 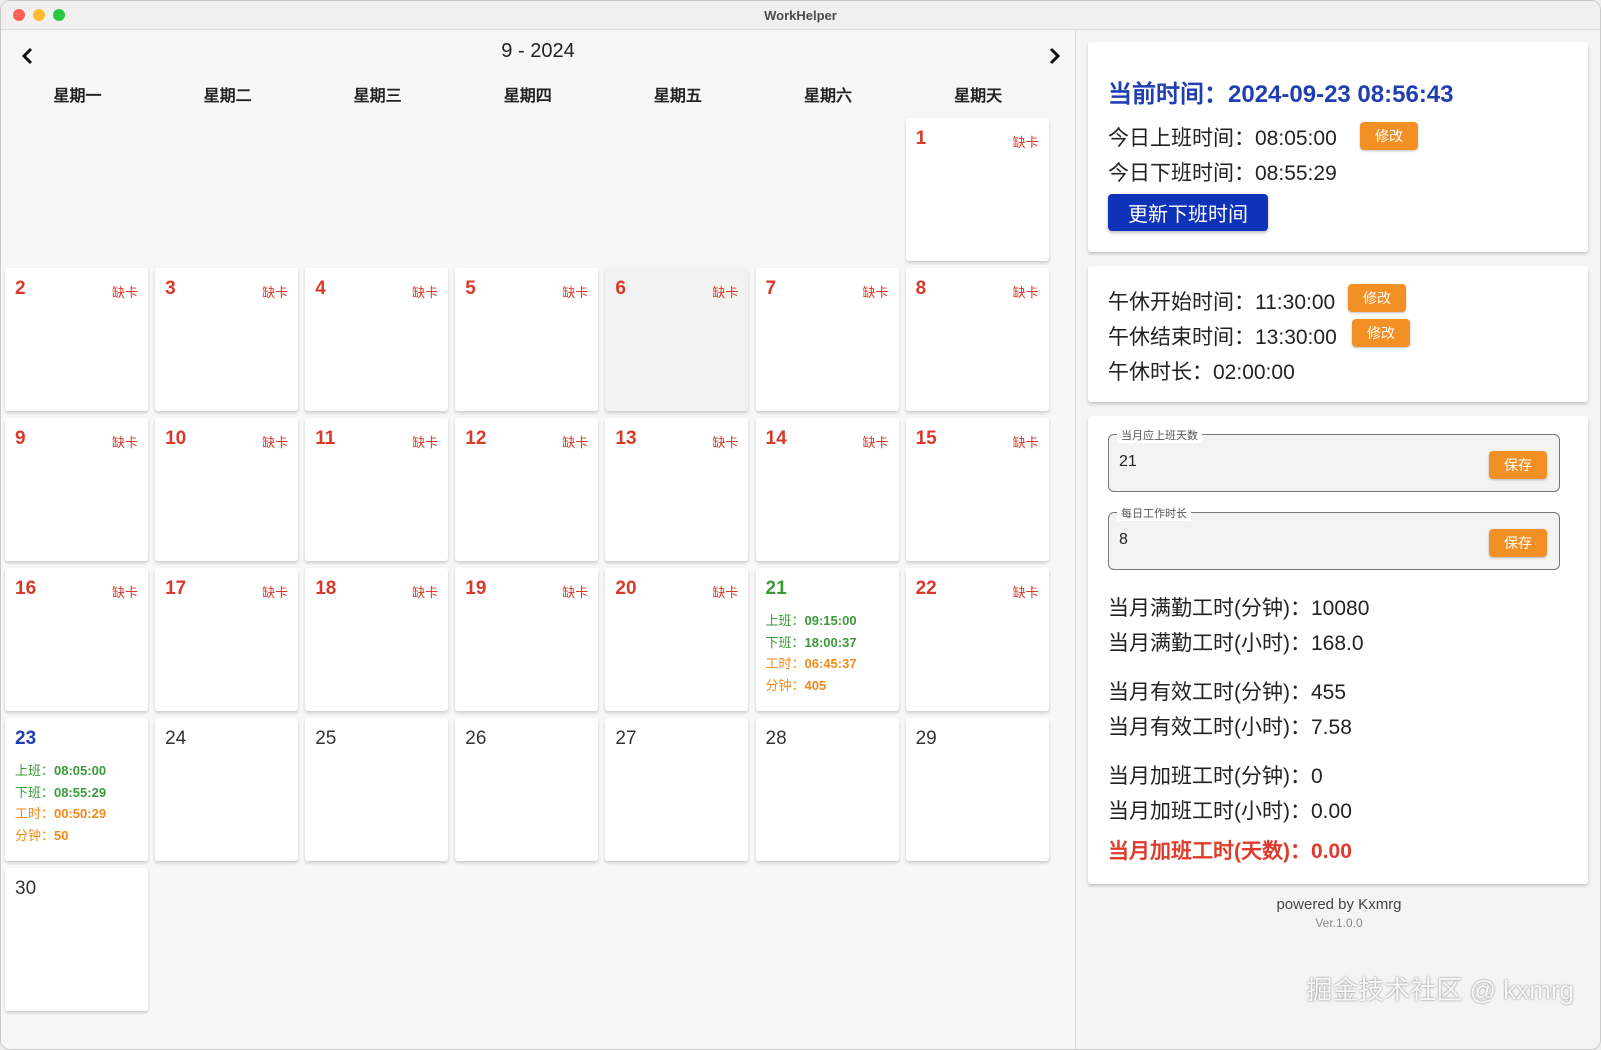 What do you see at coordinates (677, 339) in the screenshot?
I see `calendar-day-cell: 6 缺卡` at bounding box center [677, 339].